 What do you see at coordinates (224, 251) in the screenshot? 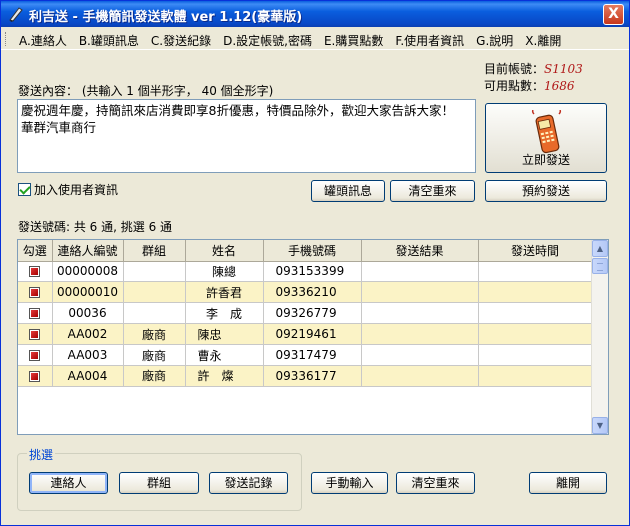
I see `column-header-name: 姓名` at bounding box center [224, 251].